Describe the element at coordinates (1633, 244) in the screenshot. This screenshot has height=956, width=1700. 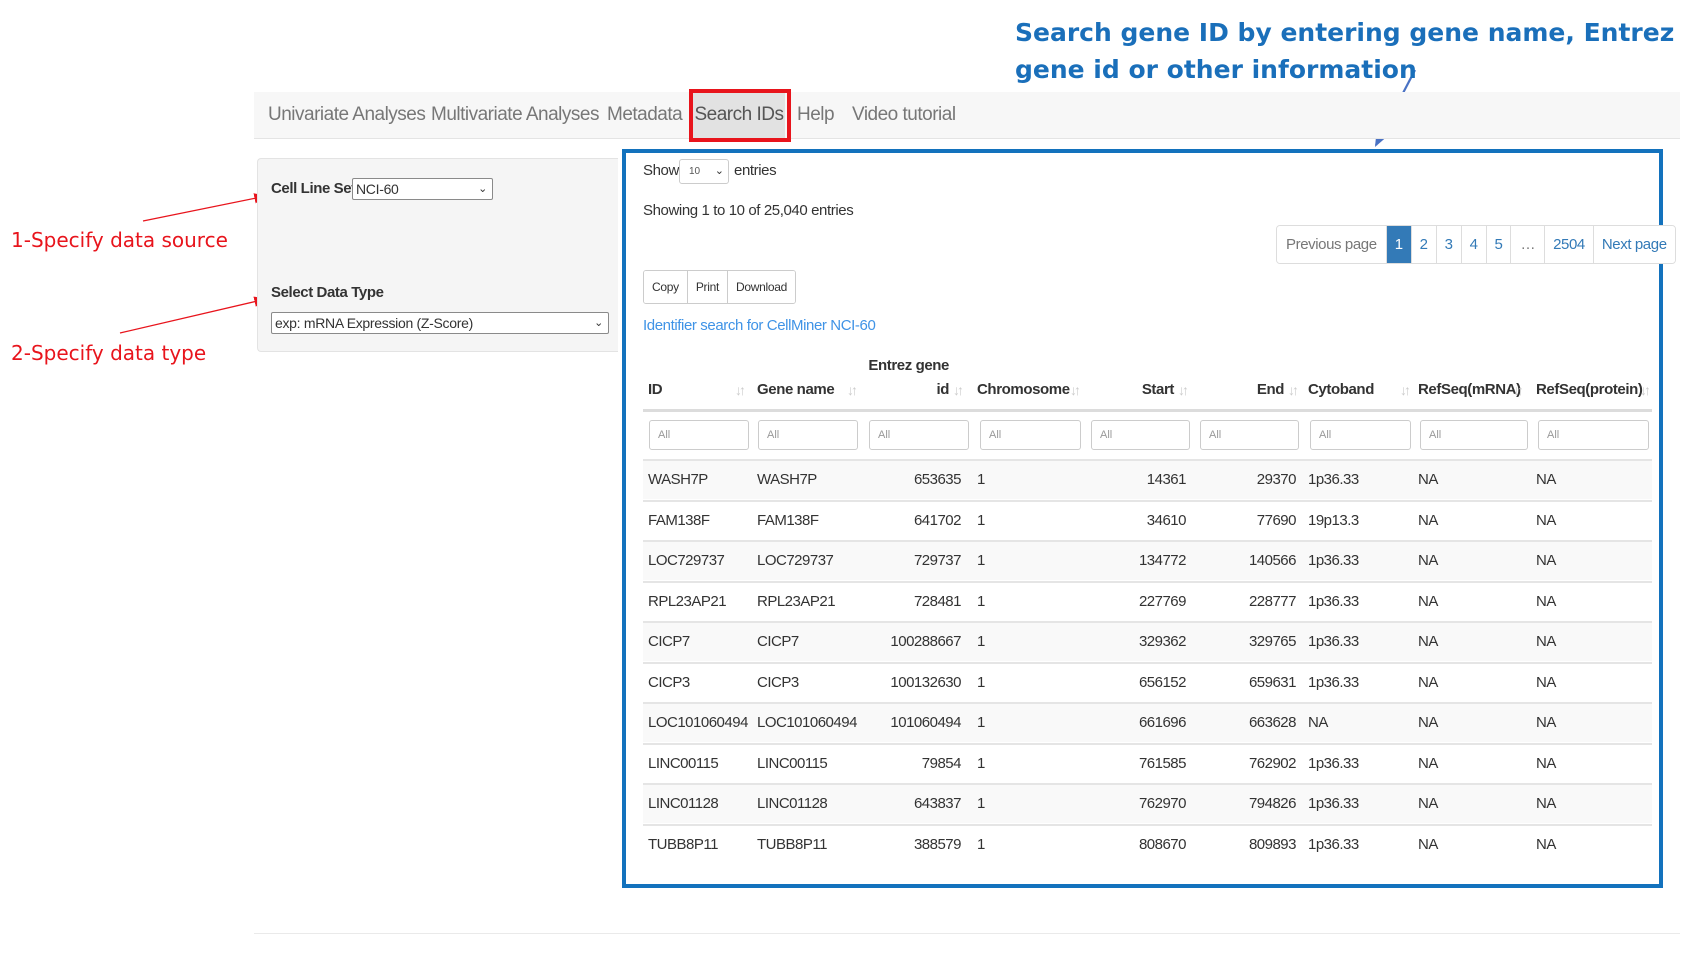
I see `next-page-button: Next page` at that location.